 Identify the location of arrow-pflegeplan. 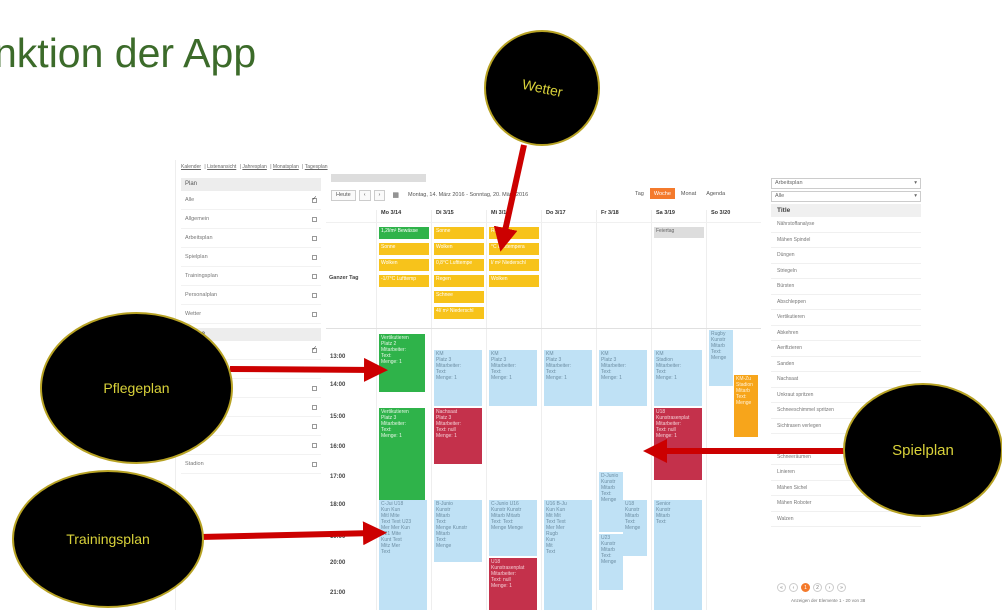
(308, 369).